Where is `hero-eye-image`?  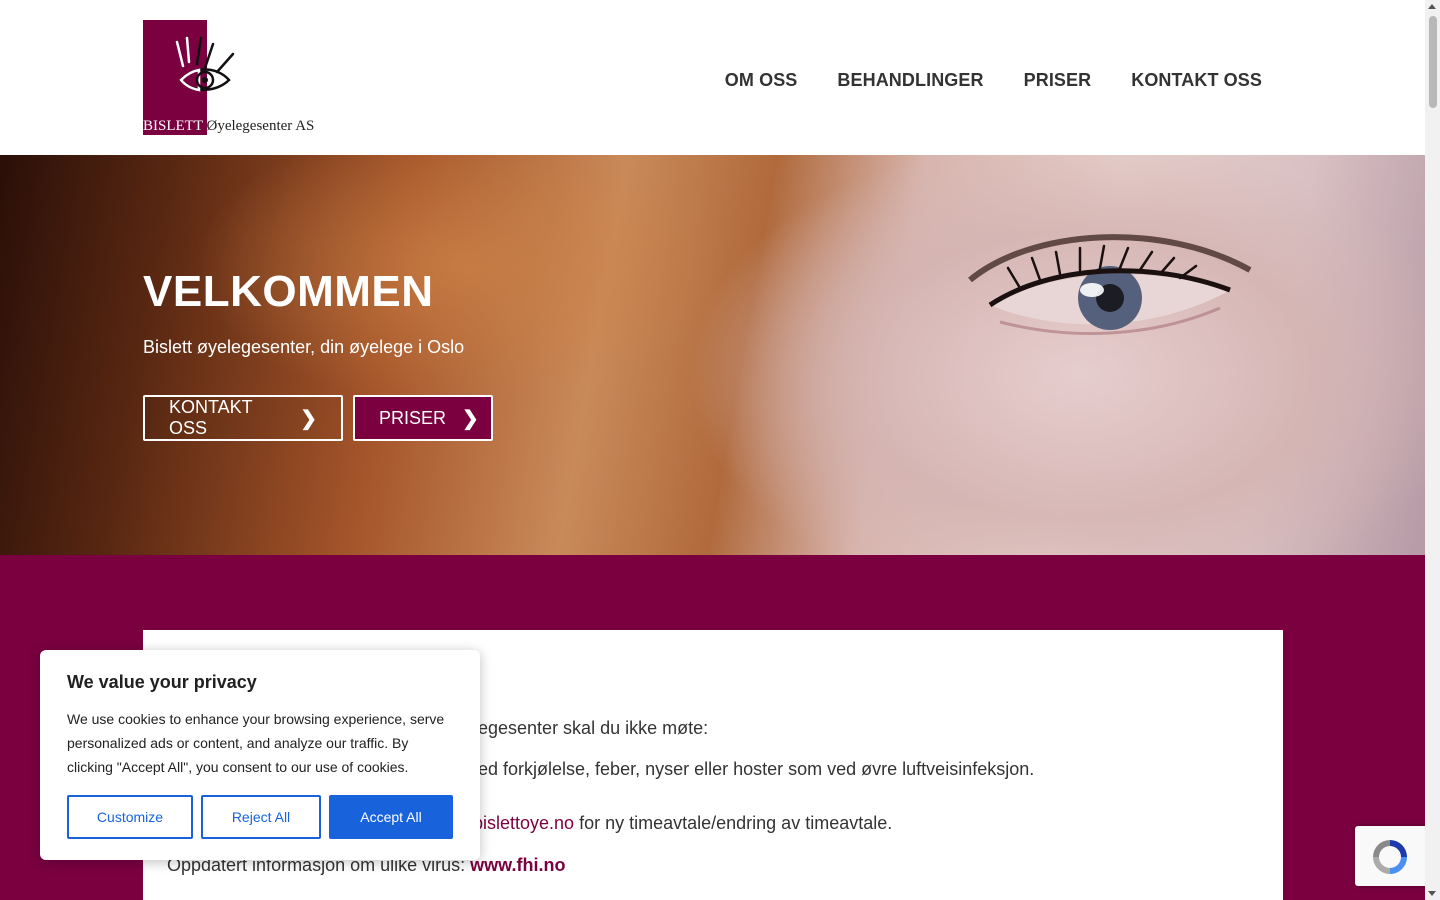 hero-eye-image is located at coordinates (1110, 284).